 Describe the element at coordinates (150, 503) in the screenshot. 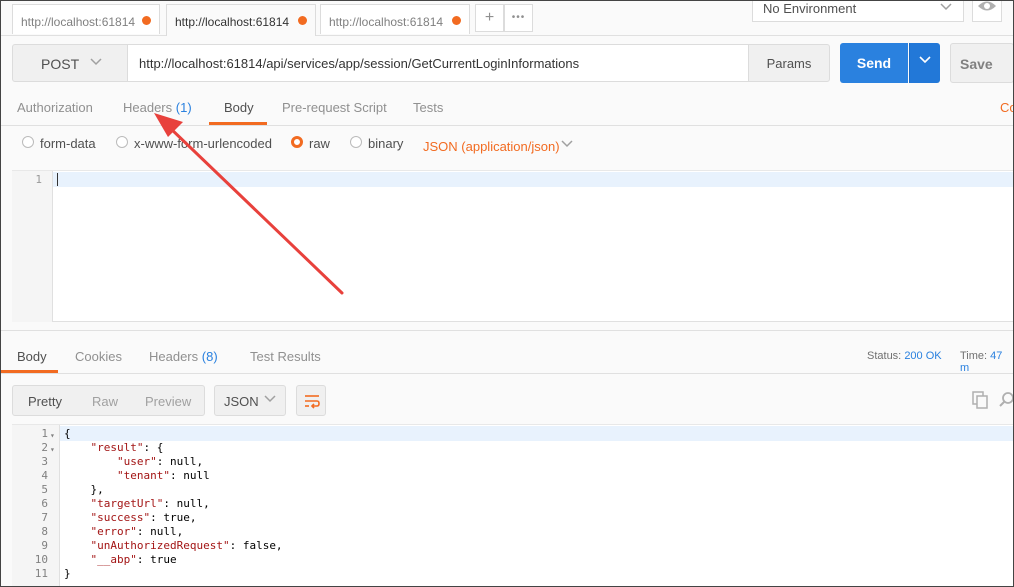

I see `code-line: "targetUrl": null,` at that location.